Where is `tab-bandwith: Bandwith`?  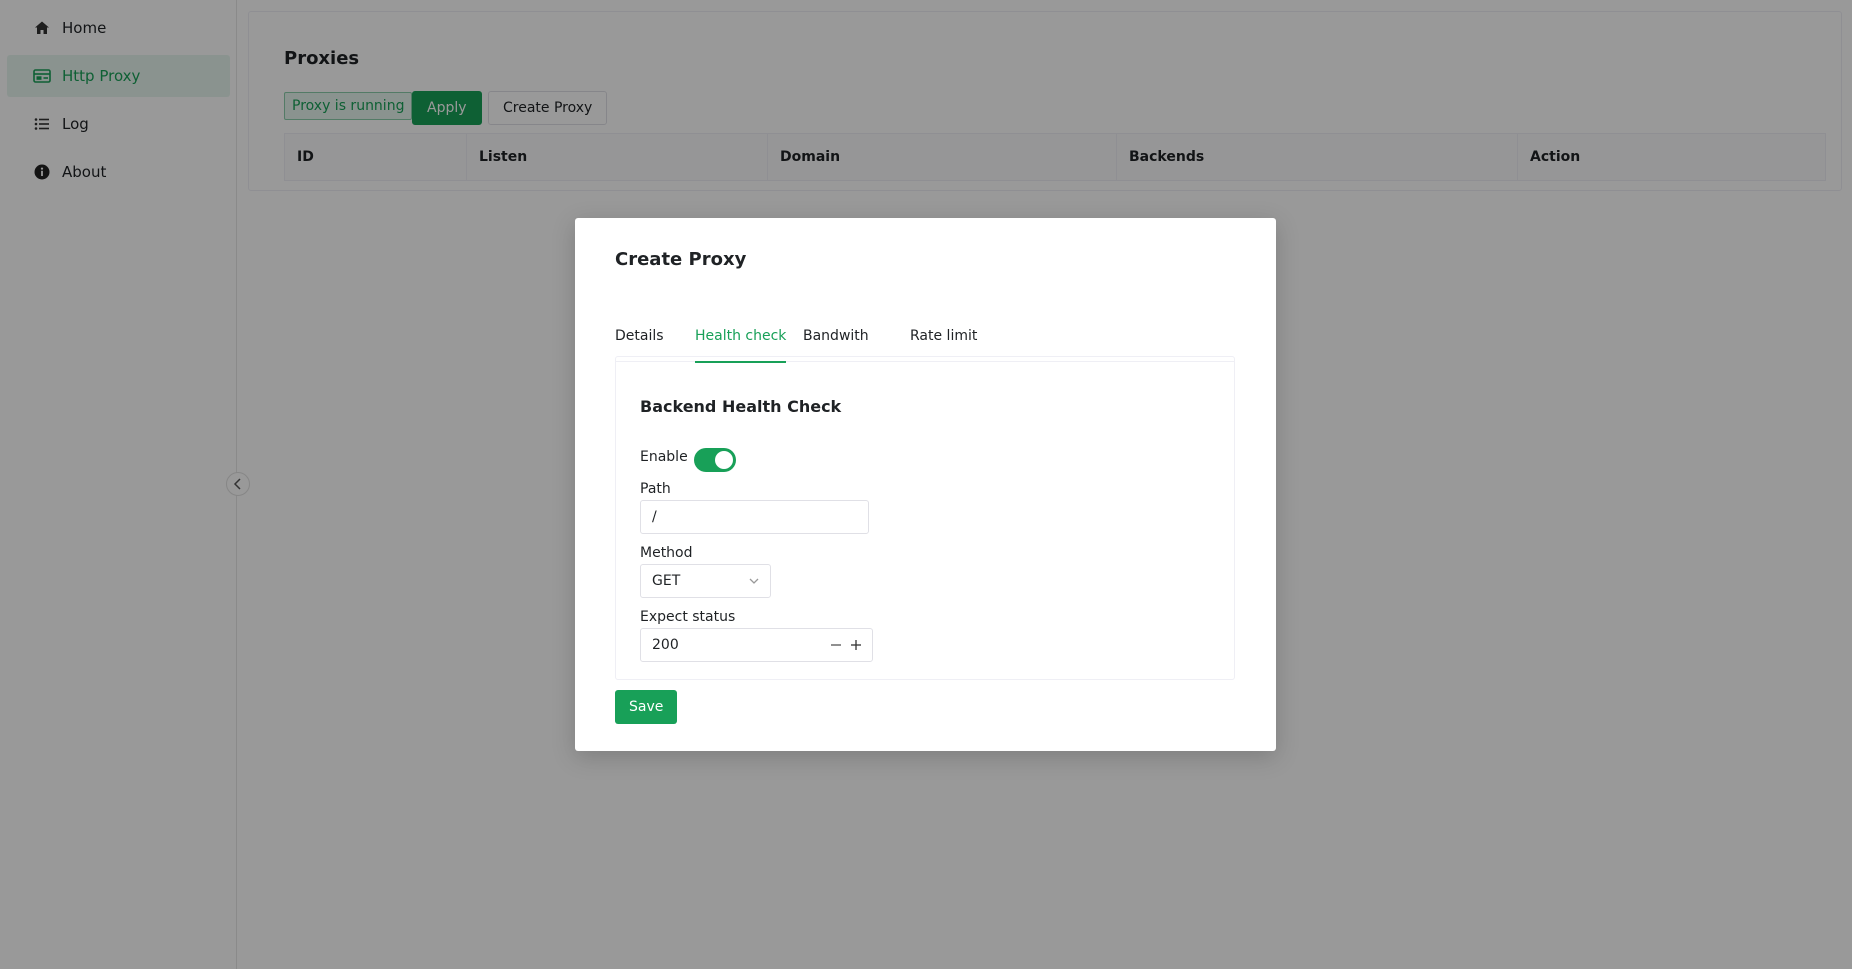
tab-bandwith: Bandwith is located at coordinates (836, 336).